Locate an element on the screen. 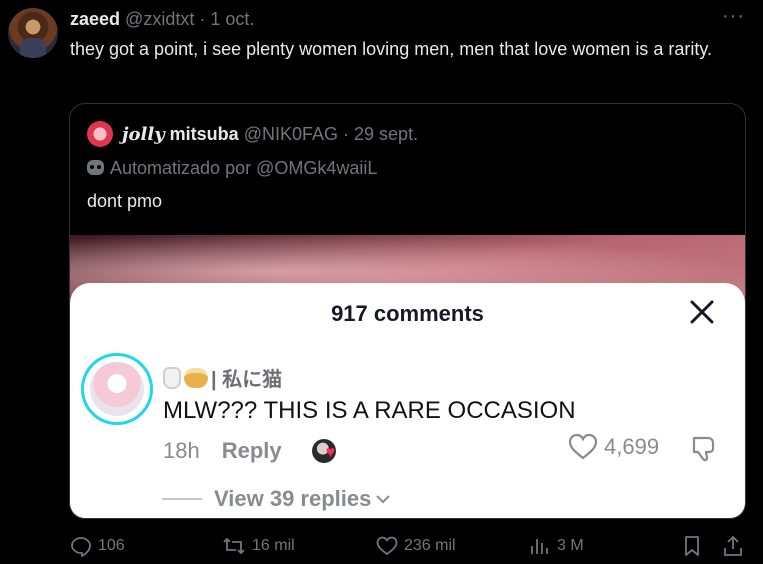  tweet-header: zaeed @zxidtxt · 1 oct. is located at coordinates (162, 19).